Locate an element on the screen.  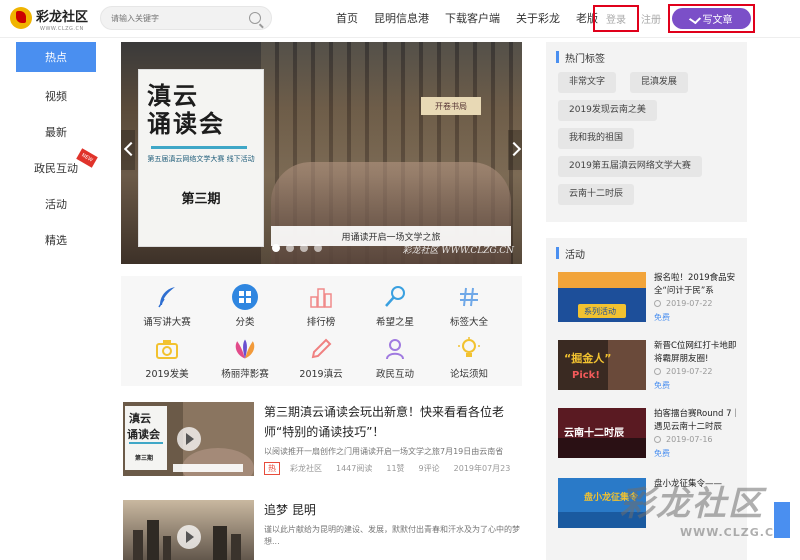
category-label: 分类 is located at coordinates (245, 322).